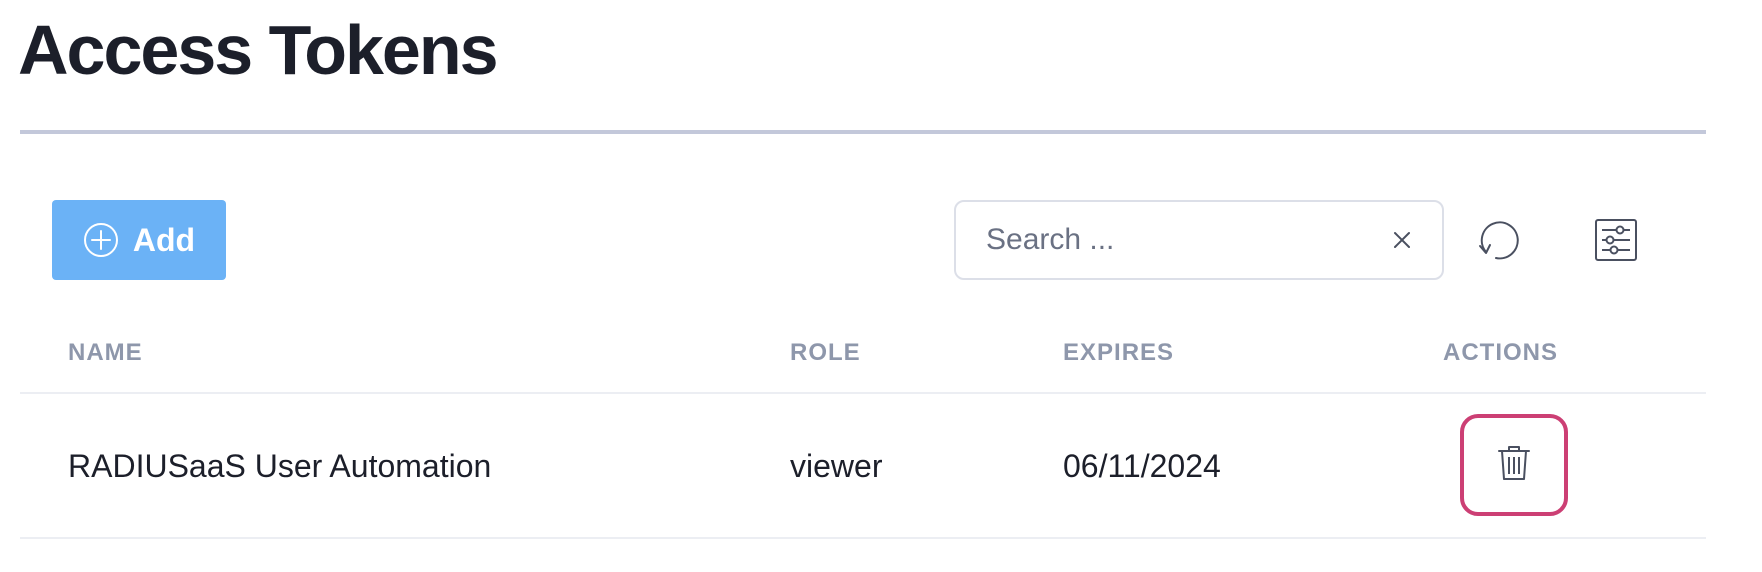 This screenshot has width=1762, height=572. What do you see at coordinates (825, 353) in the screenshot?
I see `column-header-role: ROLE` at bounding box center [825, 353].